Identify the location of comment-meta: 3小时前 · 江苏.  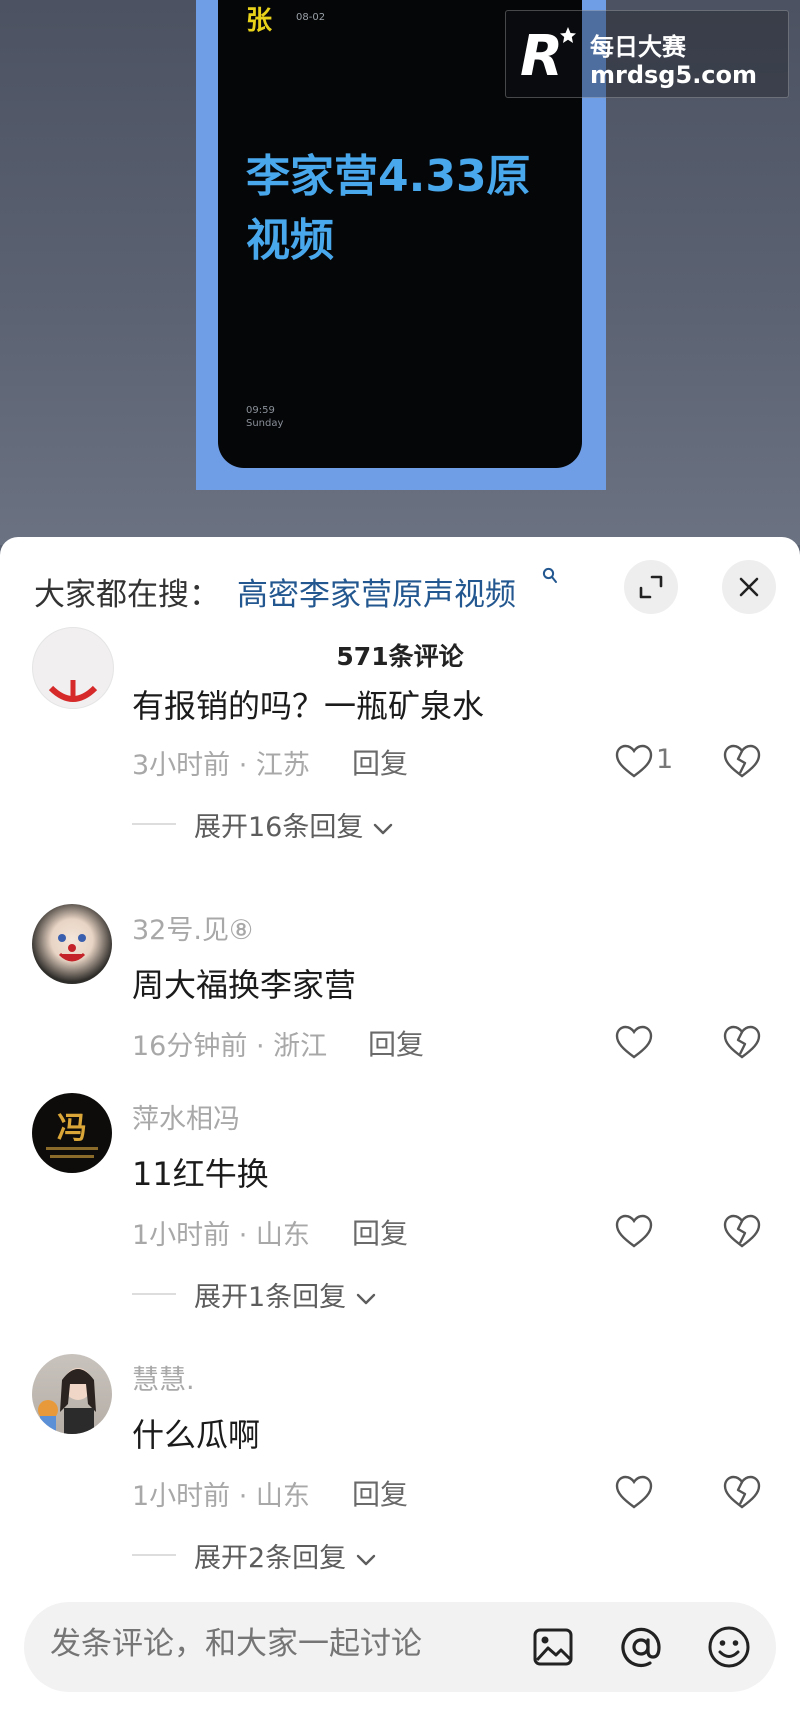
(221, 765).